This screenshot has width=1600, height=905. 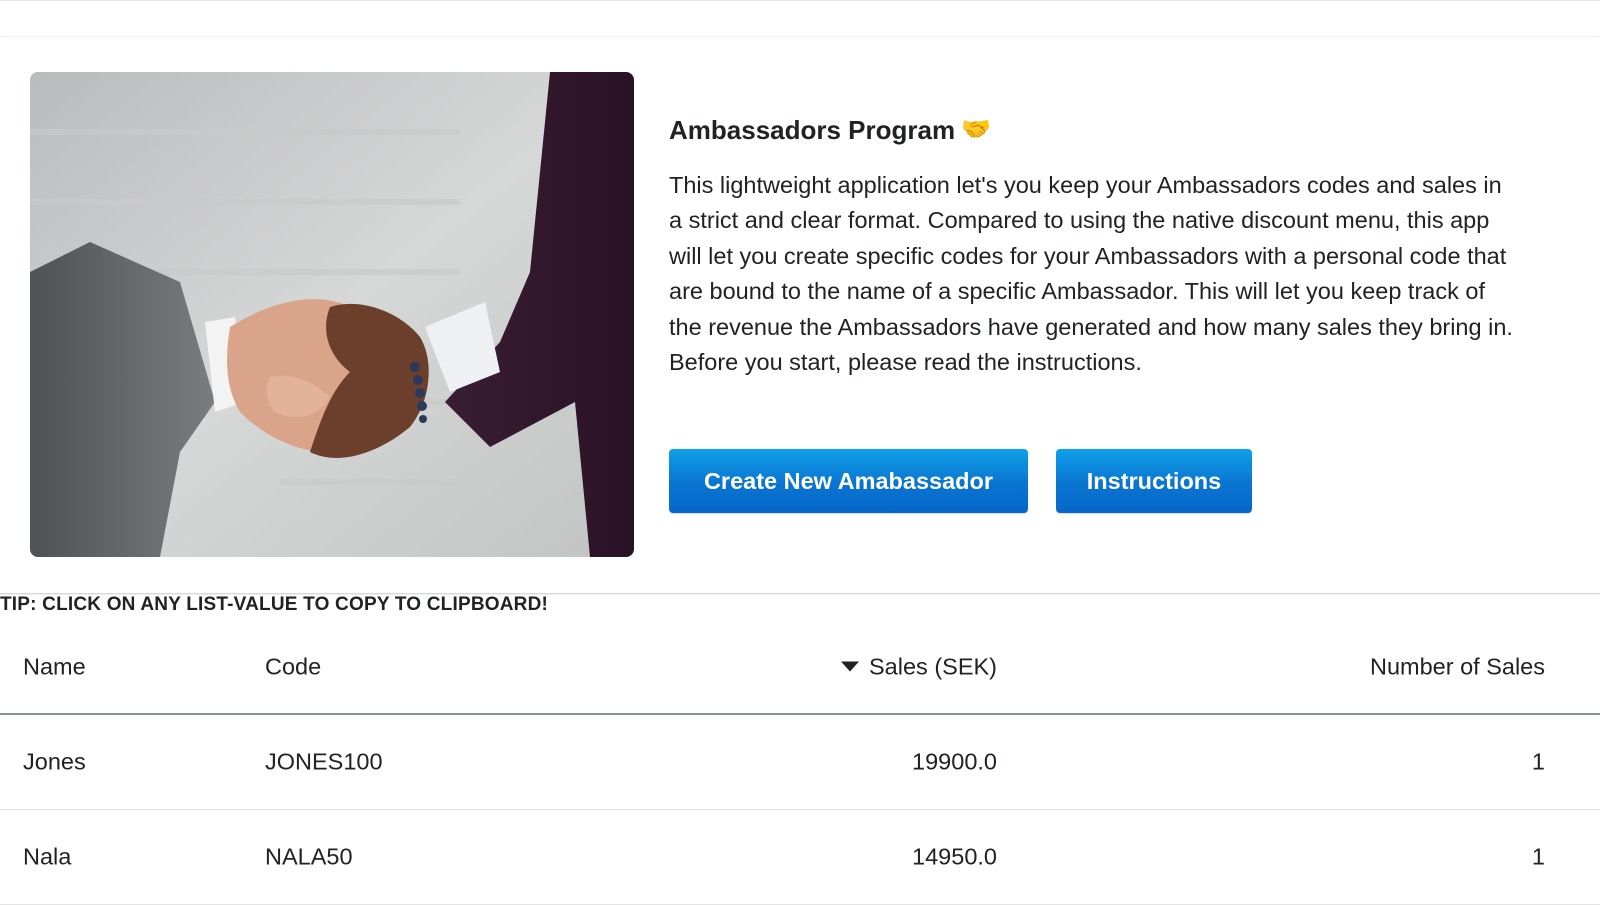 What do you see at coordinates (848, 481) in the screenshot?
I see `create-ambassador-button: Create New Amabassador` at bounding box center [848, 481].